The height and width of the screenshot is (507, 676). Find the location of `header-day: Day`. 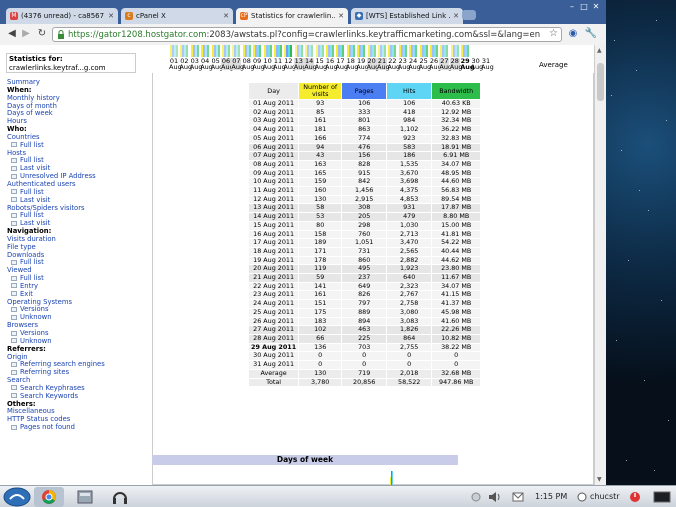

header-day: Day is located at coordinates (274, 91).